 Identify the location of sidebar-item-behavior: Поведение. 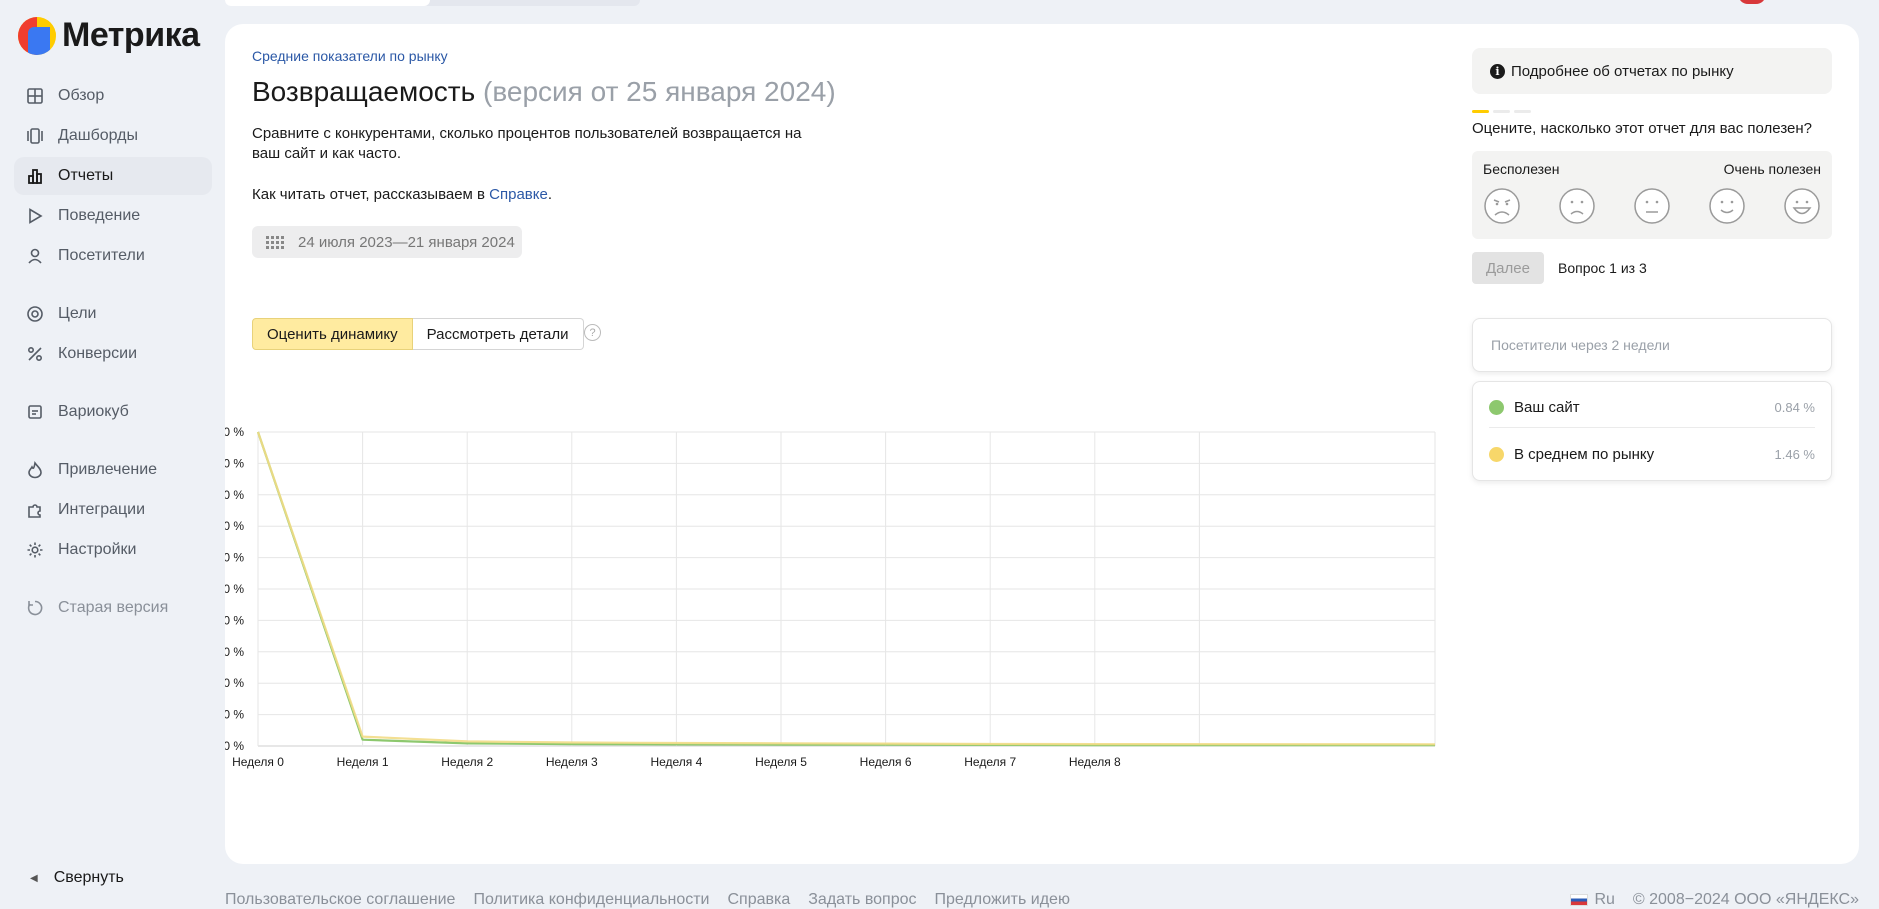
(113, 216).